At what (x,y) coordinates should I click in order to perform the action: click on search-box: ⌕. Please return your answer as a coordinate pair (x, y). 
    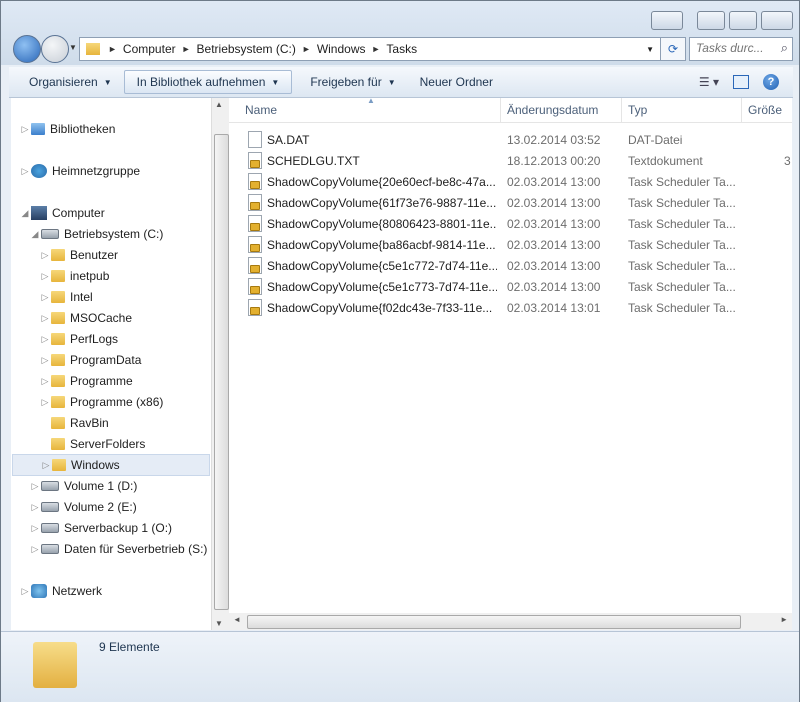
    Looking at the image, I should click on (741, 49).